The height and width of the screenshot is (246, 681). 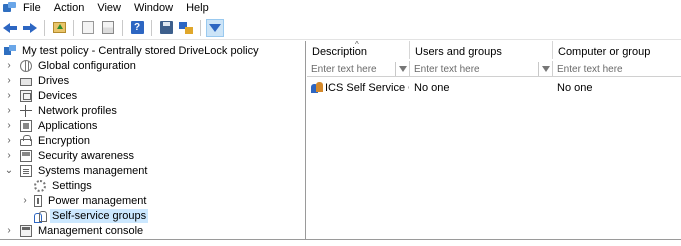 What do you see at coordinates (86, 155) in the screenshot?
I see `tree-item-label: Security awareness` at bounding box center [86, 155].